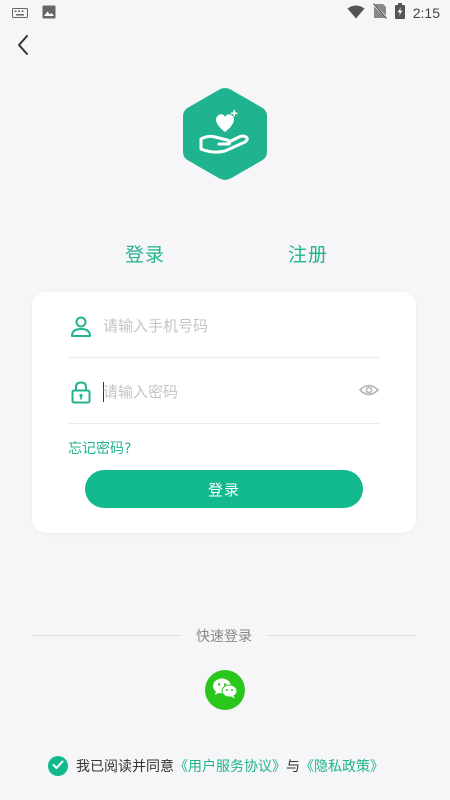 The image size is (450, 800). Describe the element at coordinates (20, 13) in the screenshot. I see `keyboard-icon` at that location.